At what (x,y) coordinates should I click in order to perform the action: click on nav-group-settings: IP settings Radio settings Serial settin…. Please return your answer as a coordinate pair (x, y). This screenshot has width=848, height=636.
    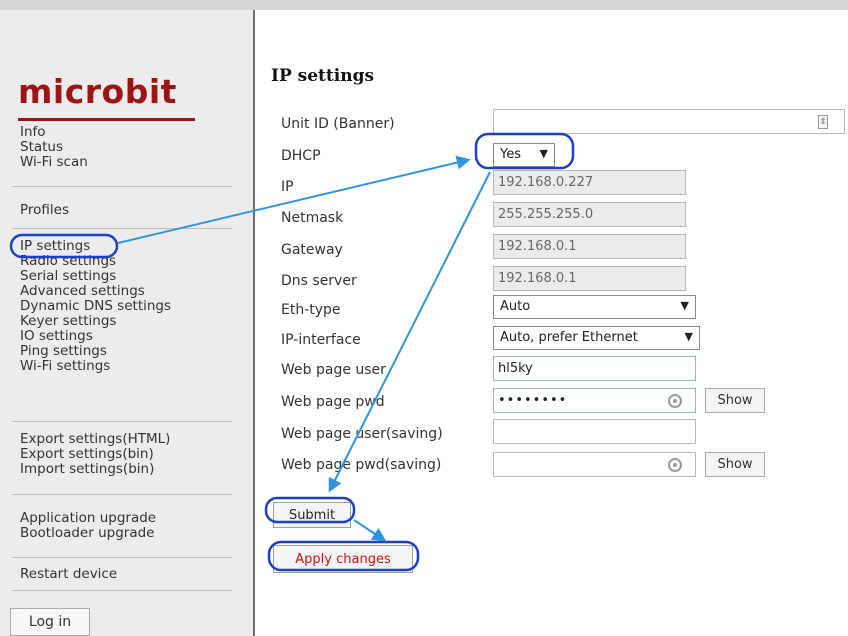
    Looking at the image, I should click on (95, 306).